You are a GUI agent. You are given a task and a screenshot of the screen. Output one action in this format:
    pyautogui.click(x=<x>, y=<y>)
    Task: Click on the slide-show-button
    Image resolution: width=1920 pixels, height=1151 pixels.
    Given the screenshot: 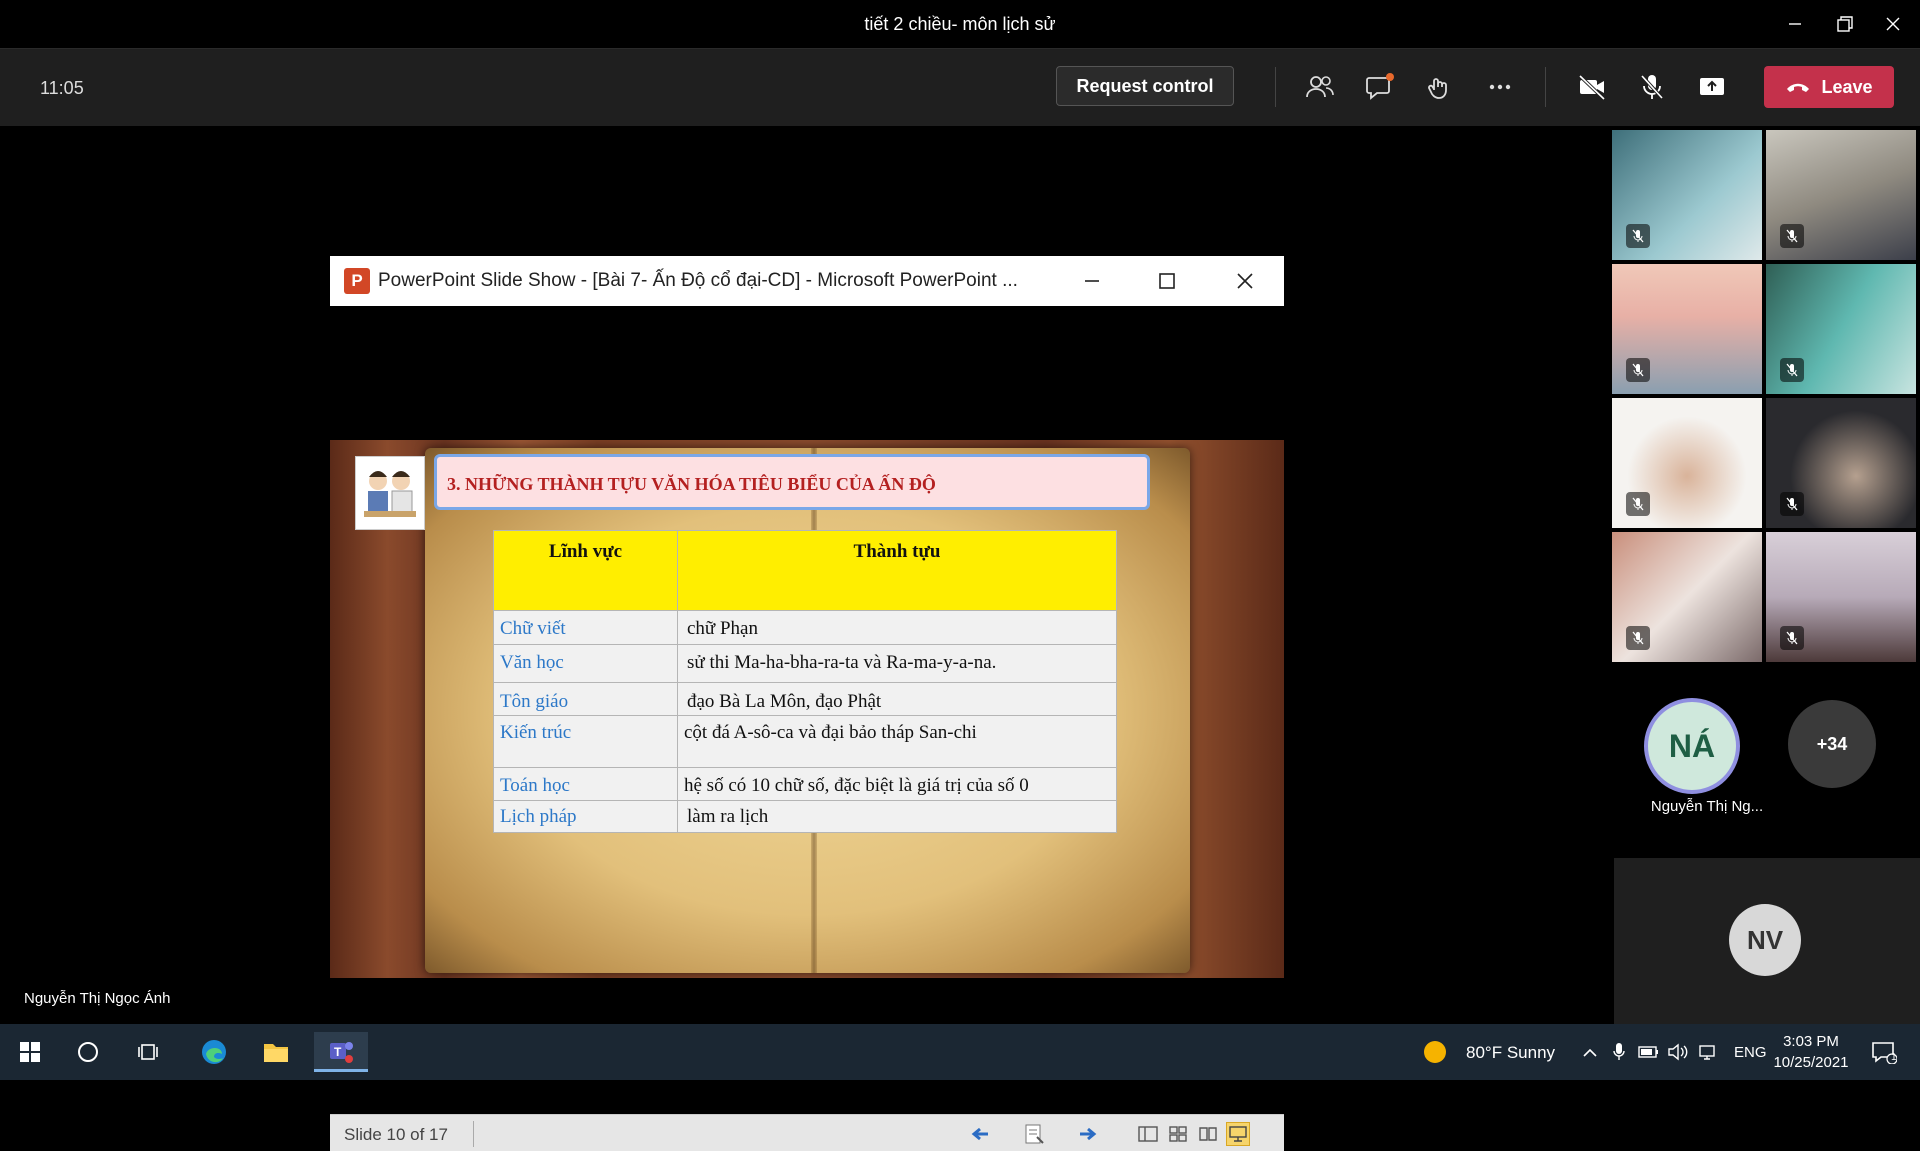 What is the action you would take?
    pyautogui.click(x=1238, y=1134)
    